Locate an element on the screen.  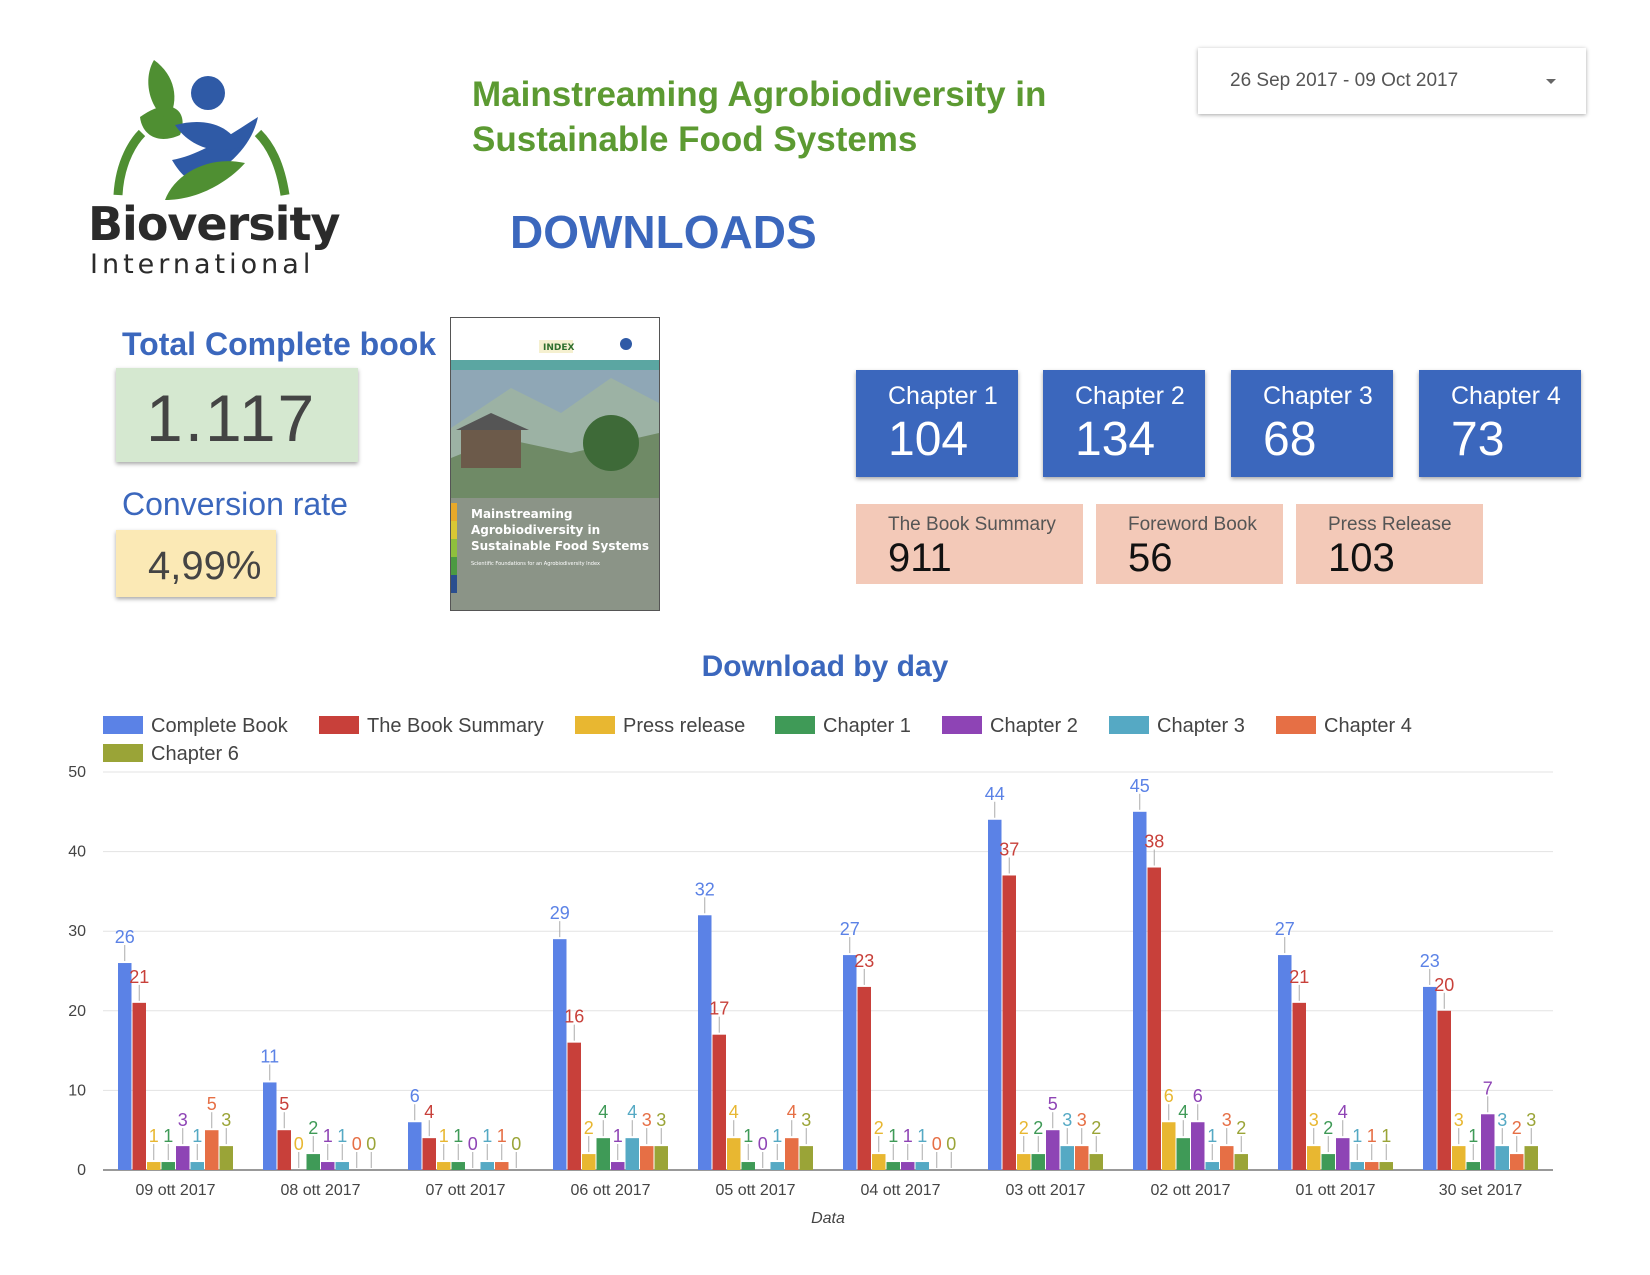
book-summary-label: The Book Summary is located at coordinates (972, 524).